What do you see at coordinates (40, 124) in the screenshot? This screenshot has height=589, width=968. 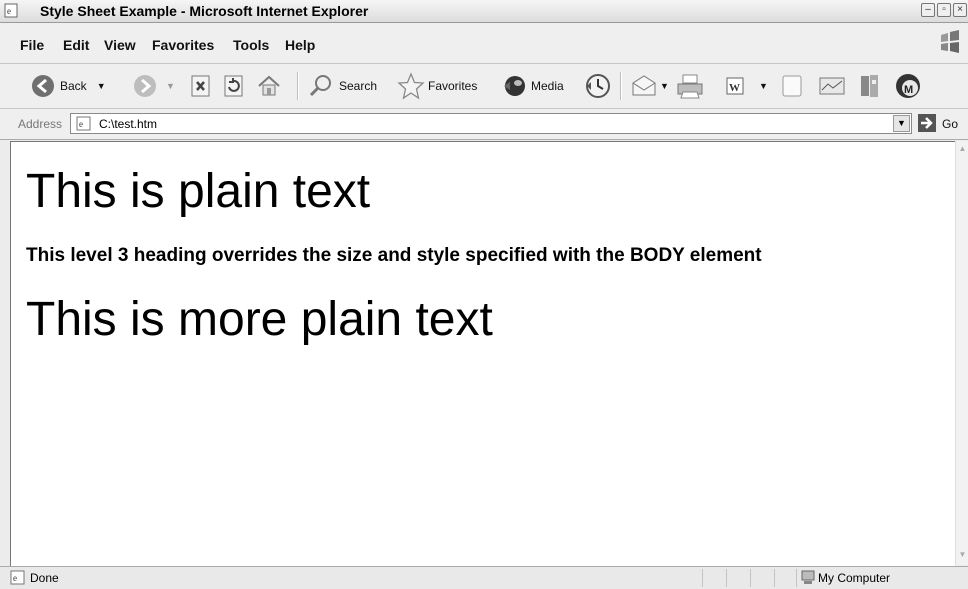 I see `address-label: Address` at bounding box center [40, 124].